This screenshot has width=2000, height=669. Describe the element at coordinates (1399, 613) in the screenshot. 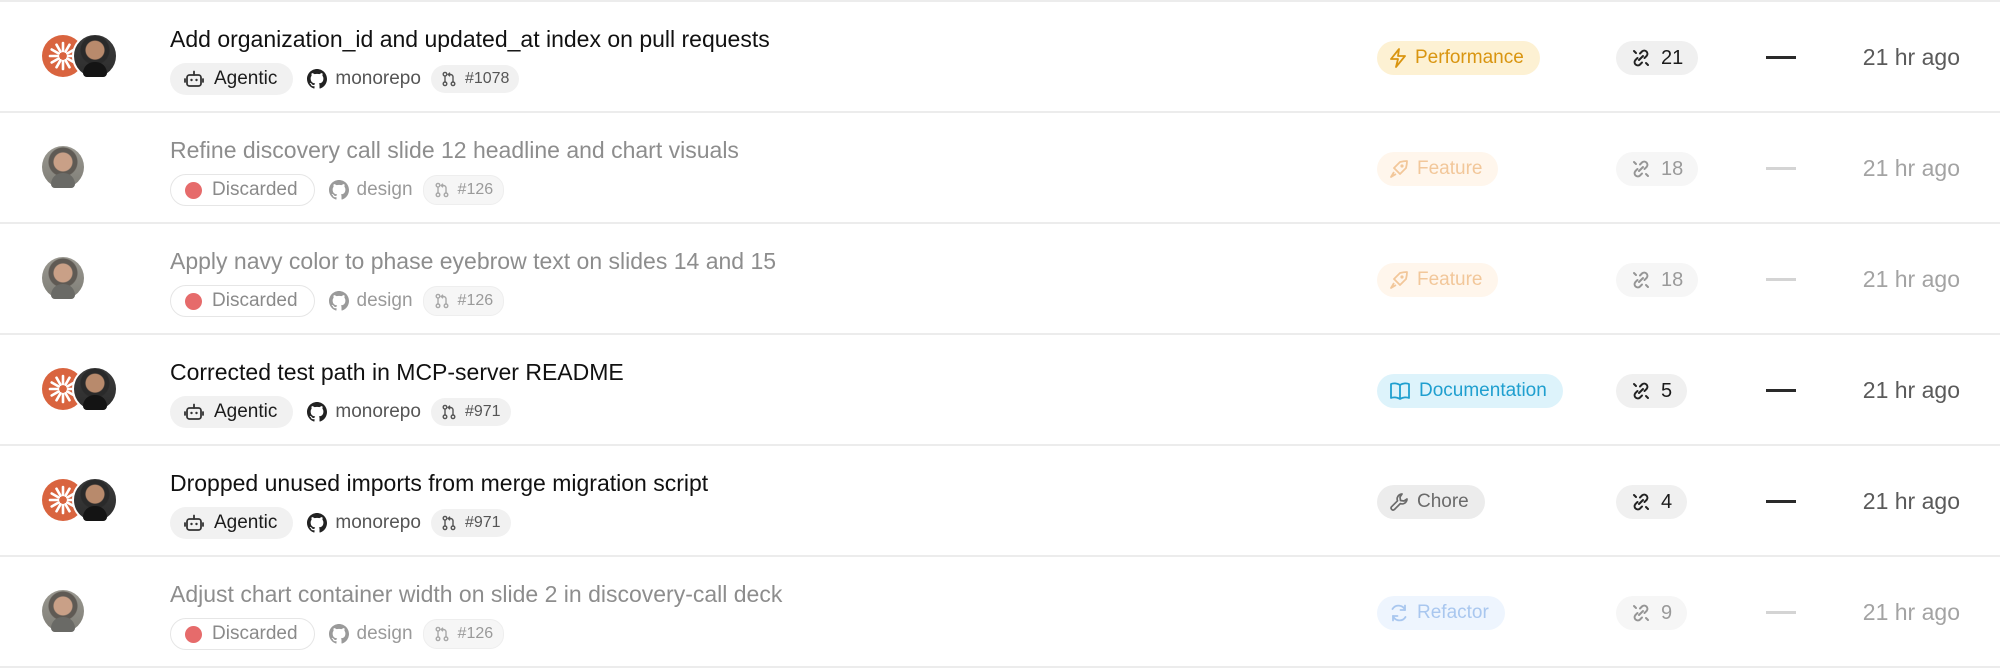

I see `refresh-icon` at that location.